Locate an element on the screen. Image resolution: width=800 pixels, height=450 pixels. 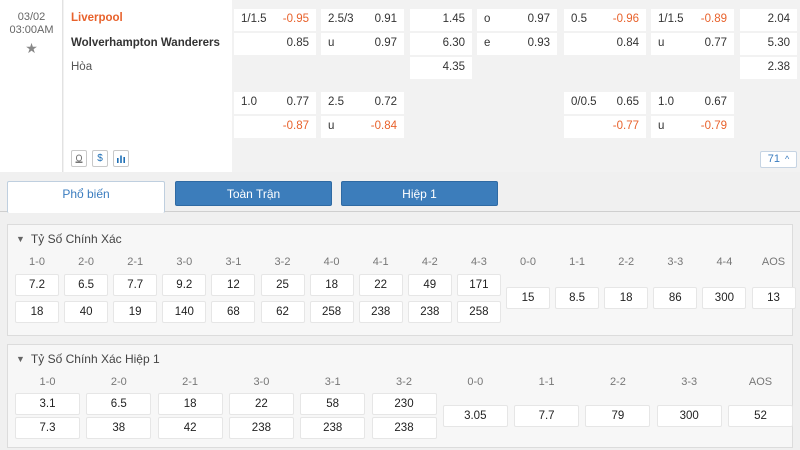
stats-icon is located at coordinates (121, 158).